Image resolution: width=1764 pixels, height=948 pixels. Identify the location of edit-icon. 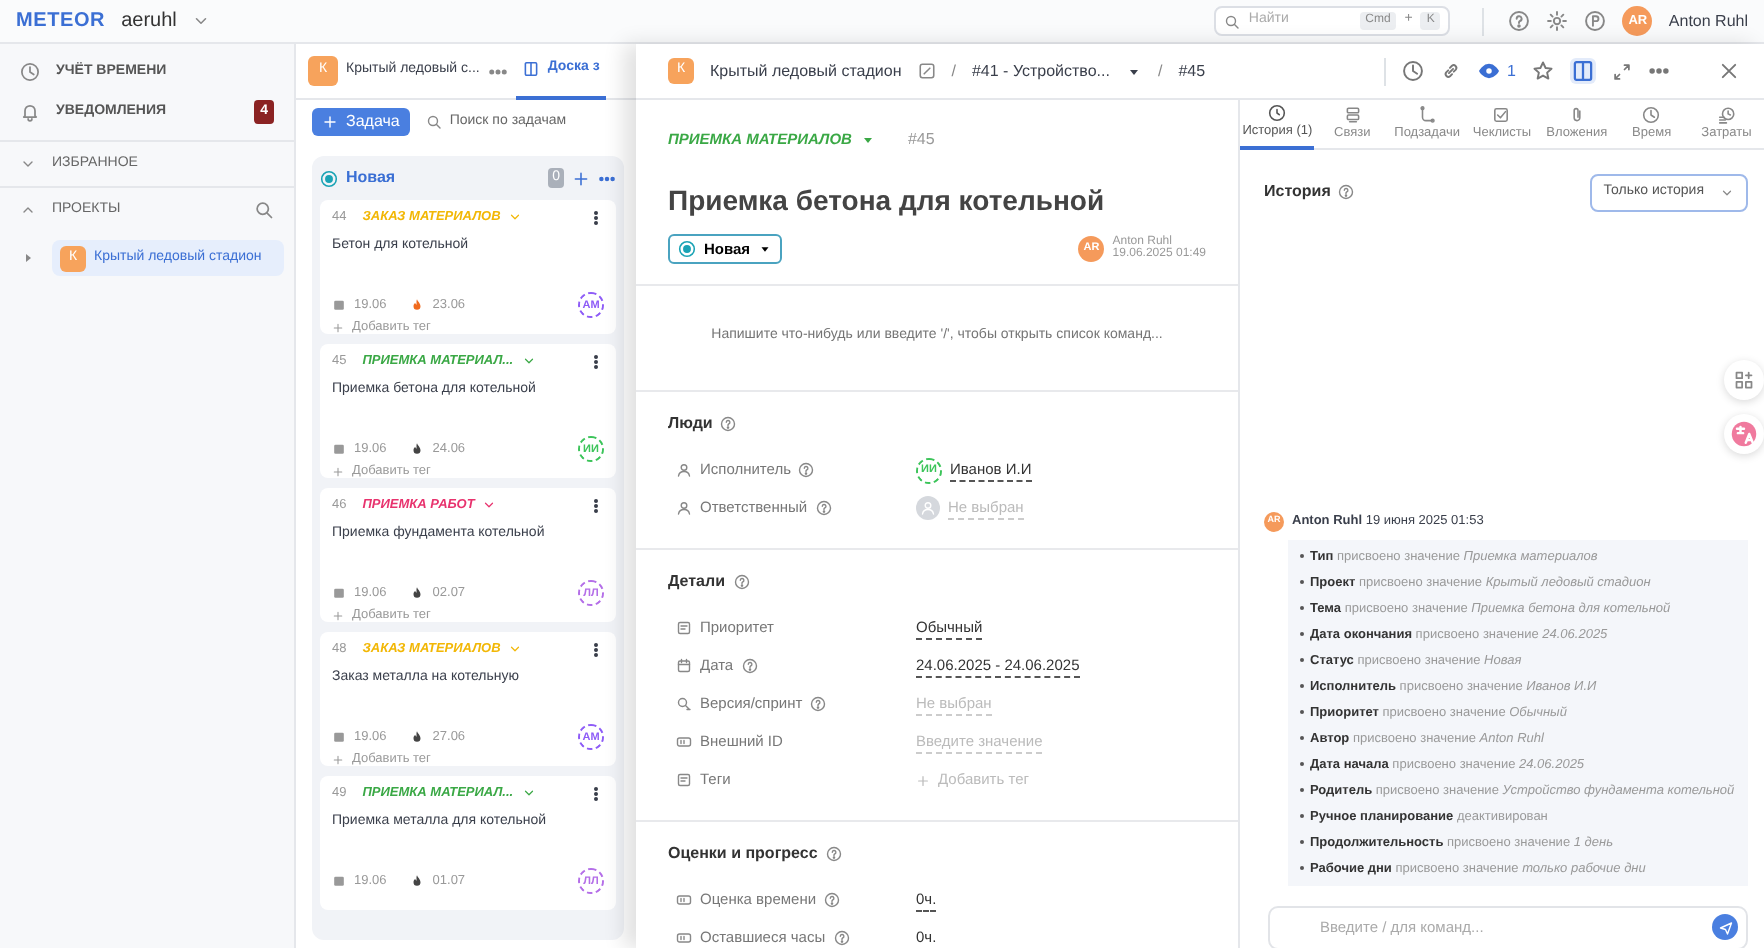
(926, 71).